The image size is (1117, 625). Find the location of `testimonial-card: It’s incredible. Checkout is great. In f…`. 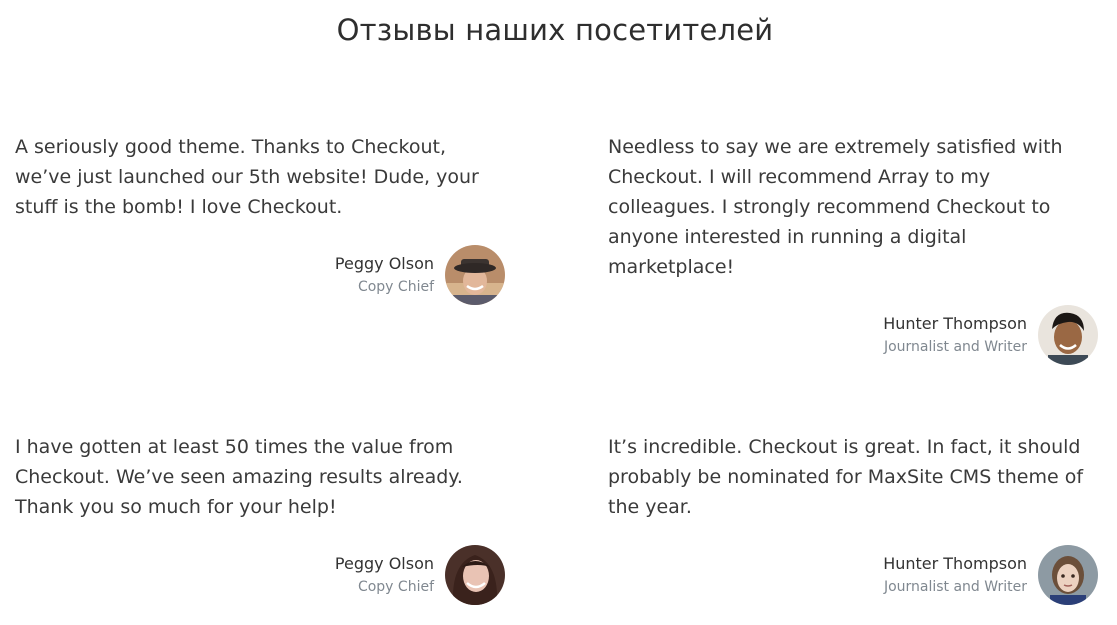

testimonial-card: It’s incredible. Checkout is great. In f… is located at coordinates (853, 518).